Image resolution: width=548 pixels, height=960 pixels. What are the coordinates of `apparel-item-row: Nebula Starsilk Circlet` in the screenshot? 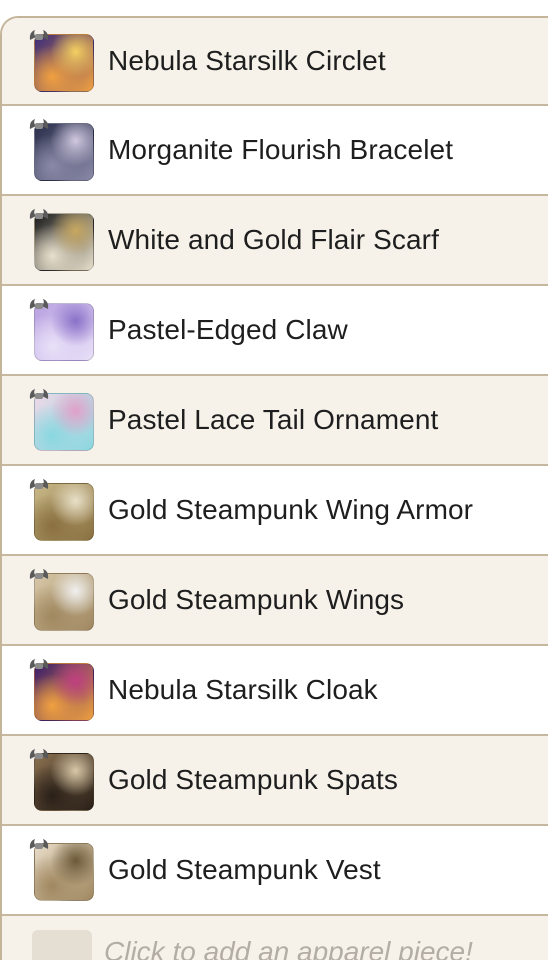 It's located at (275, 62).